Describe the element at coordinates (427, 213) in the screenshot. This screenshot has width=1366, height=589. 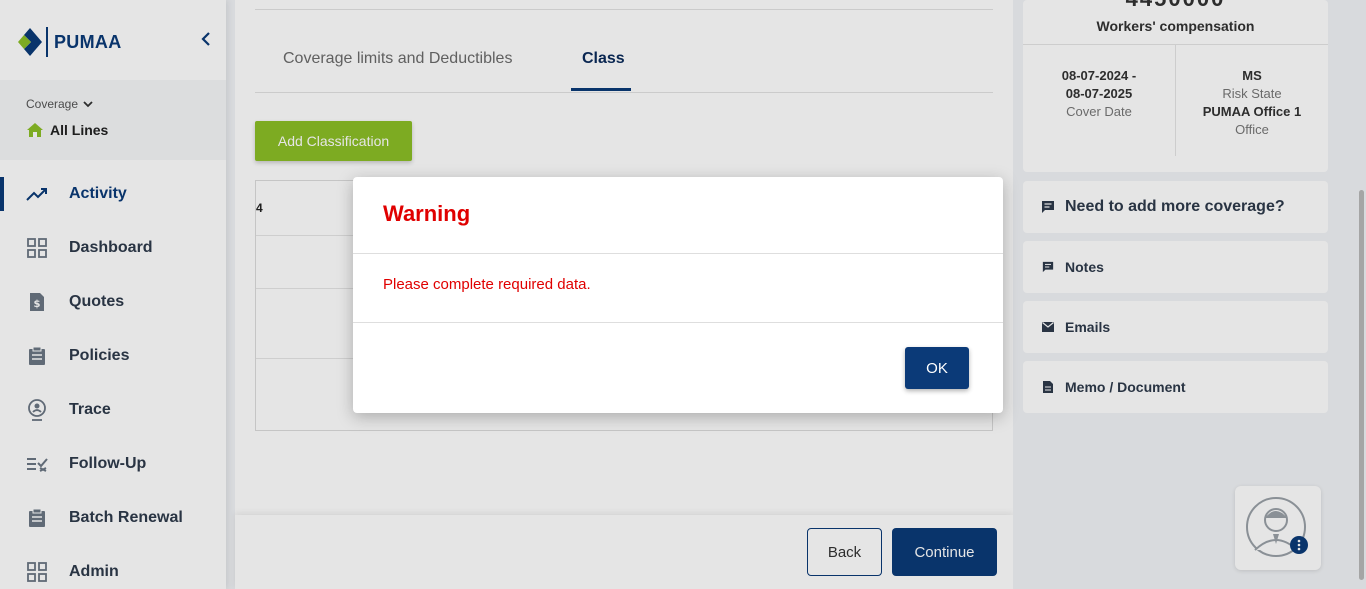
I see `warning-title: Warning` at that location.